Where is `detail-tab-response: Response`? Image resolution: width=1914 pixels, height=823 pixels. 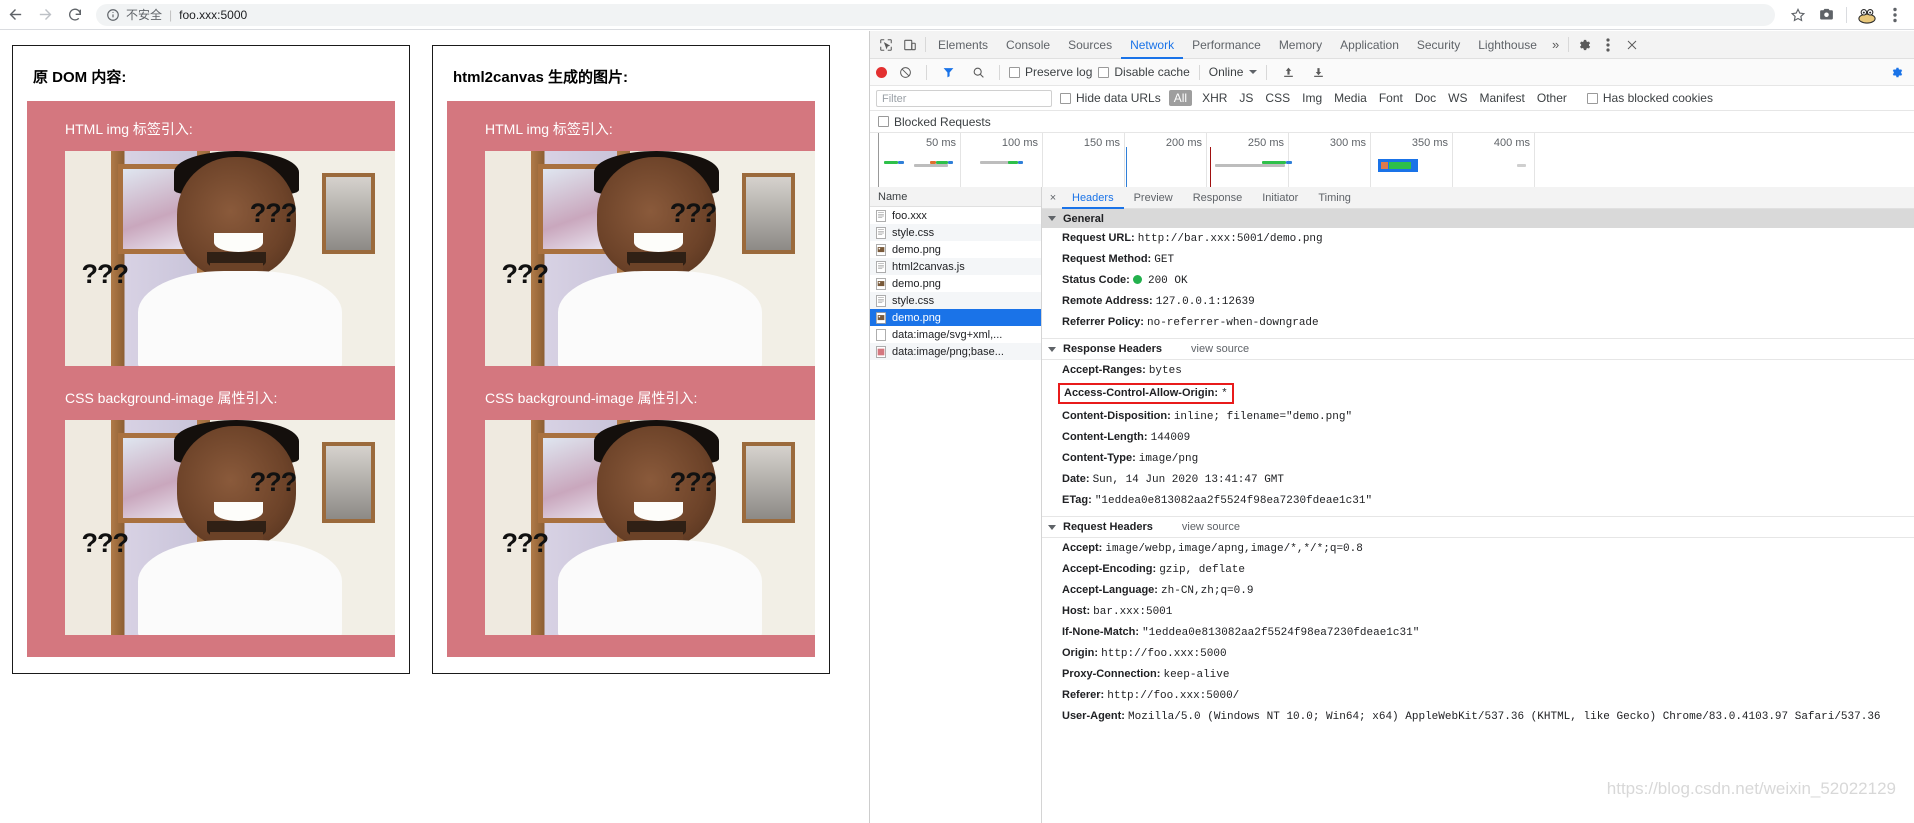
detail-tab-response: Response is located at coordinates (1218, 198).